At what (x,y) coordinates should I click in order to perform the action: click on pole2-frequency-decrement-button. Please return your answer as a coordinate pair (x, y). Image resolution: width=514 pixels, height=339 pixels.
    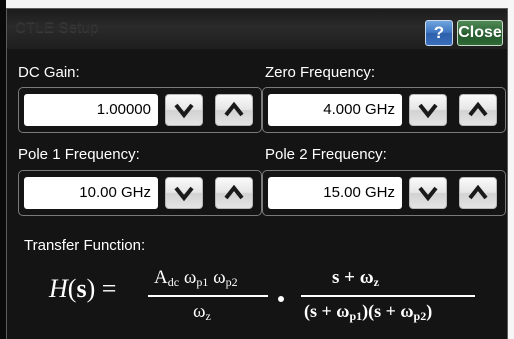
    Looking at the image, I should click on (428, 193).